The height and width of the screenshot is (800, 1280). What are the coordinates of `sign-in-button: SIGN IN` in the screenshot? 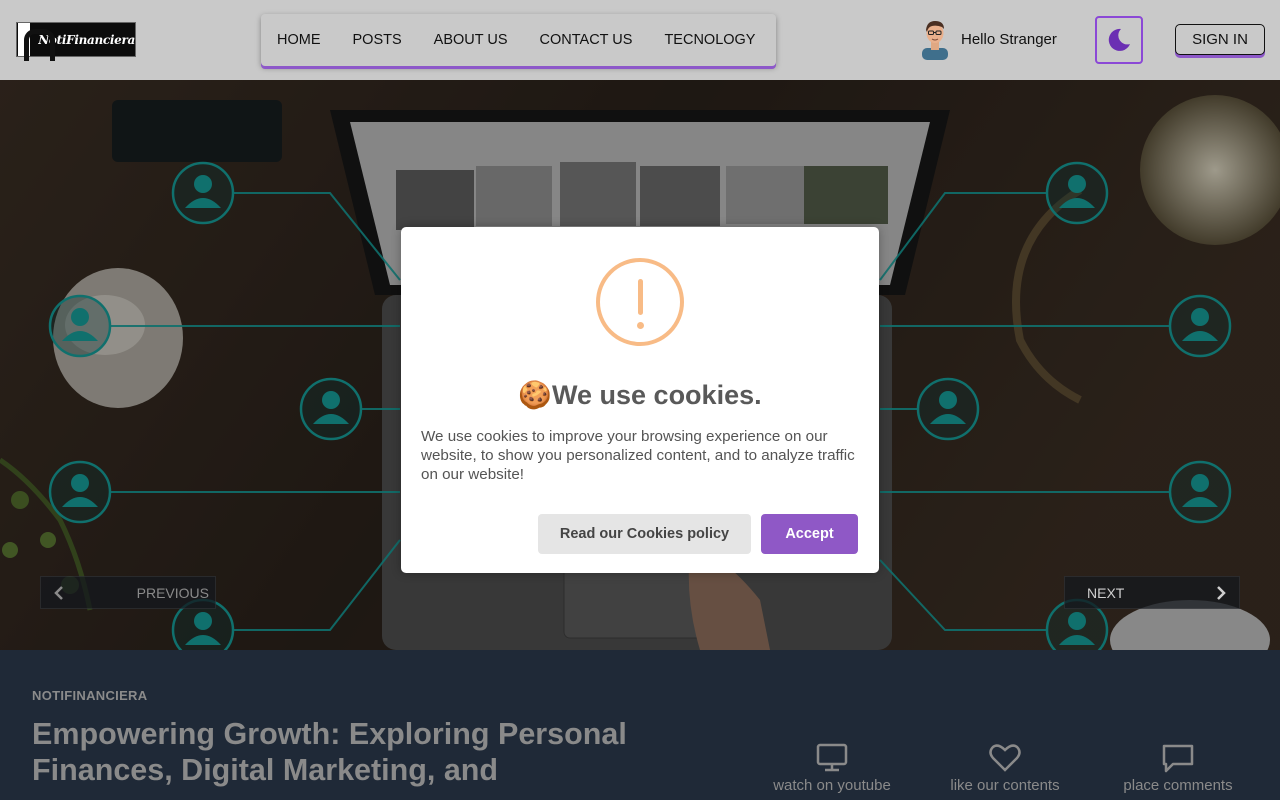 It's located at (1220, 39).